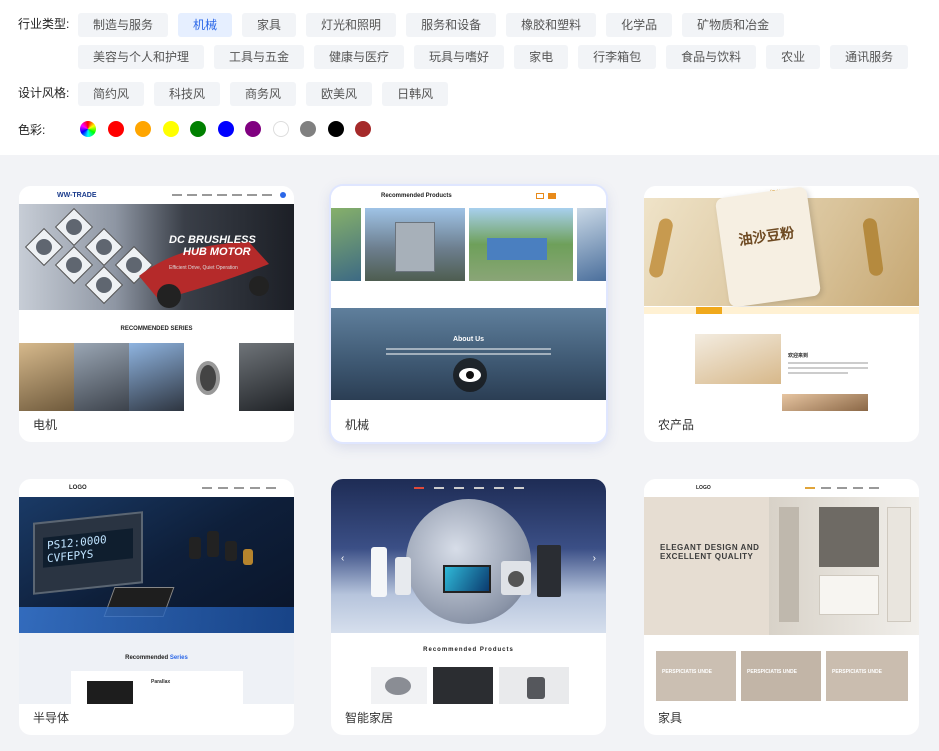  Describe the element at coordinates (77, 195) in the screenshot. I see `motor-site-logo: WW-TRADE` at that location.